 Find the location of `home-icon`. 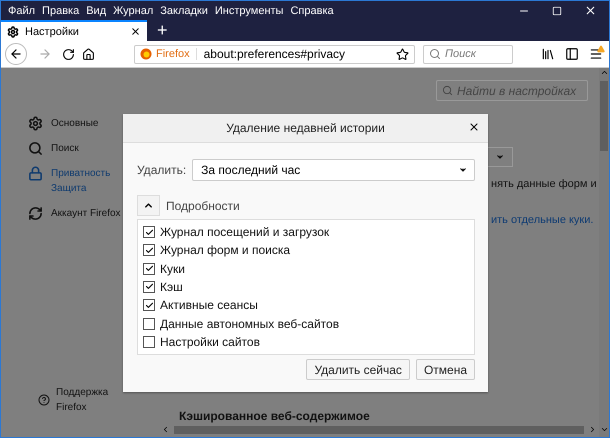

home-icon is located at coordinates (88, 54).